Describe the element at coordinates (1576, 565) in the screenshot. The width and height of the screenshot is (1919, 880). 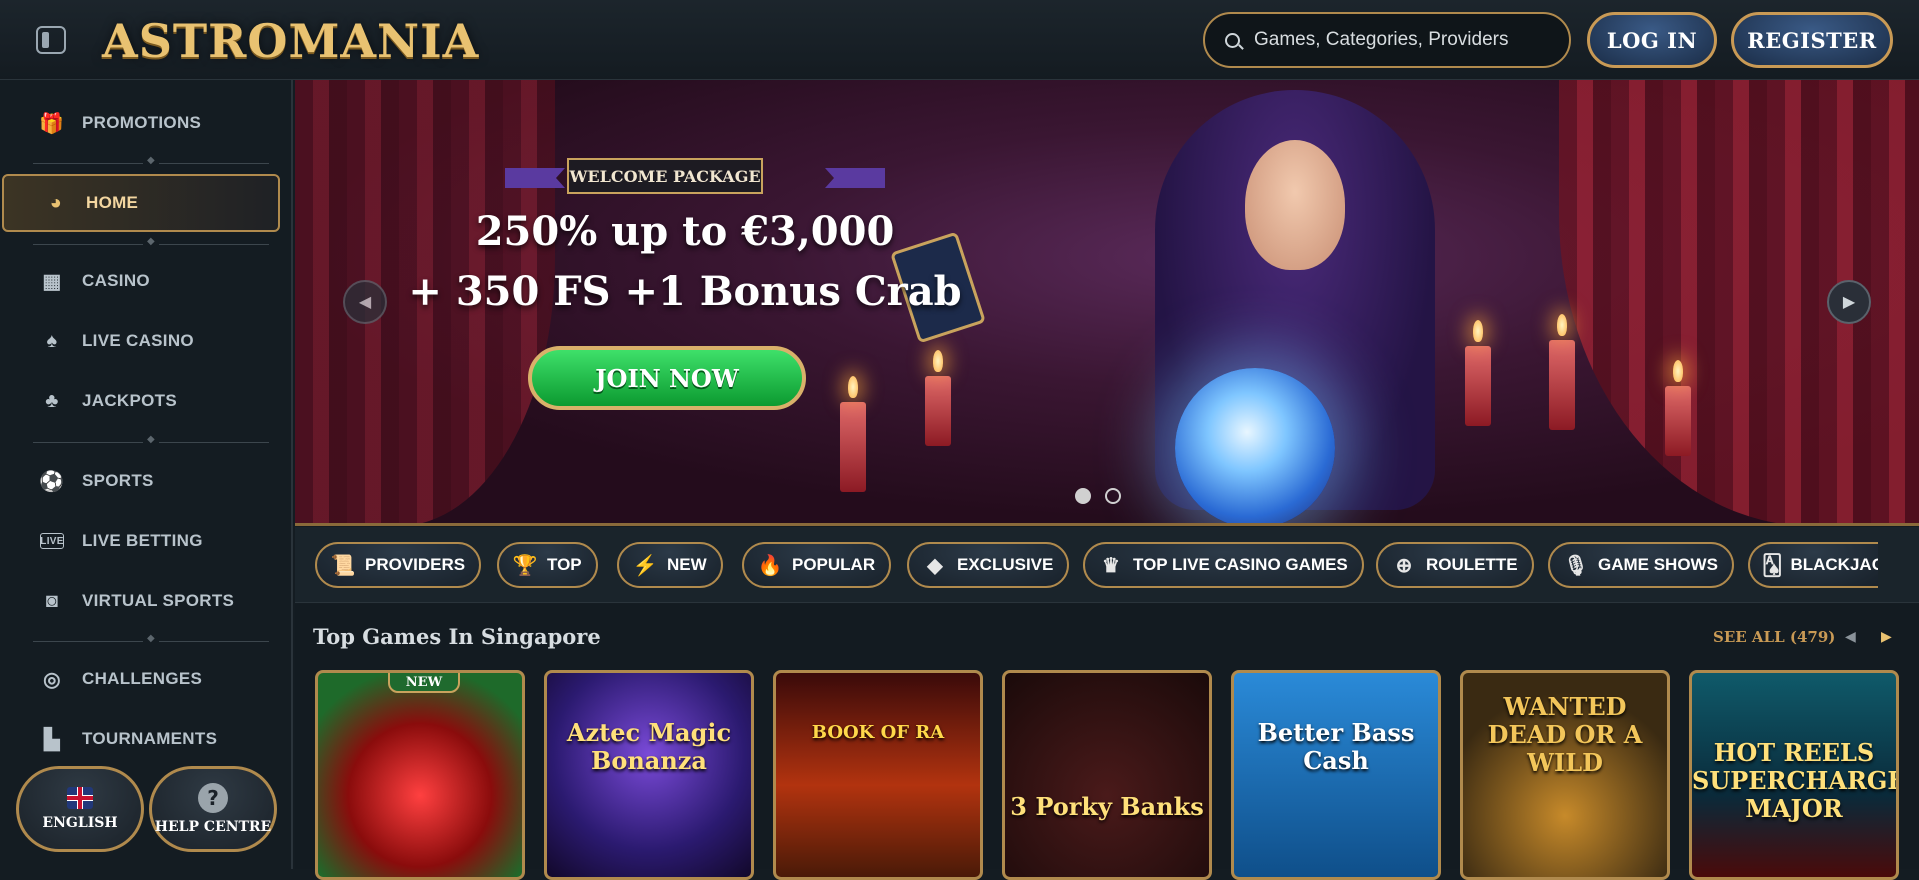
I see `microphone-icon: 🎙` at that location.